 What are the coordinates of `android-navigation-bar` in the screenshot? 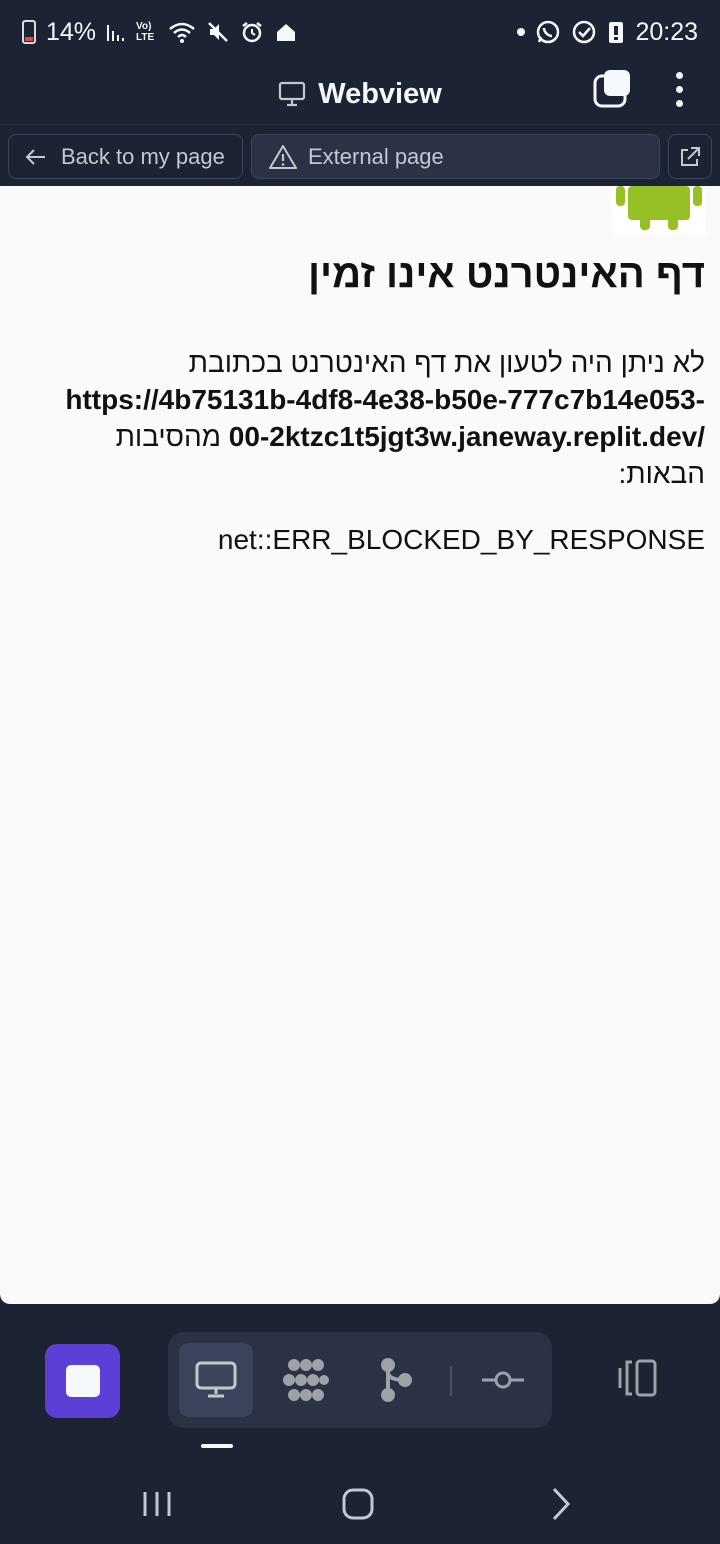 It's located at (360, 1504).